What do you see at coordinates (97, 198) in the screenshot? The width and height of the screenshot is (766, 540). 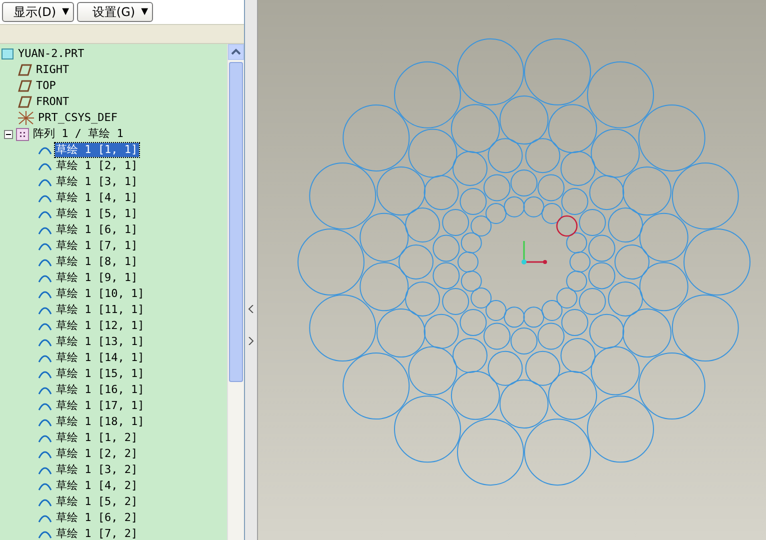 I see `tree-item: 草绘 1 [4, 1]` at bounding box center [97, 198].